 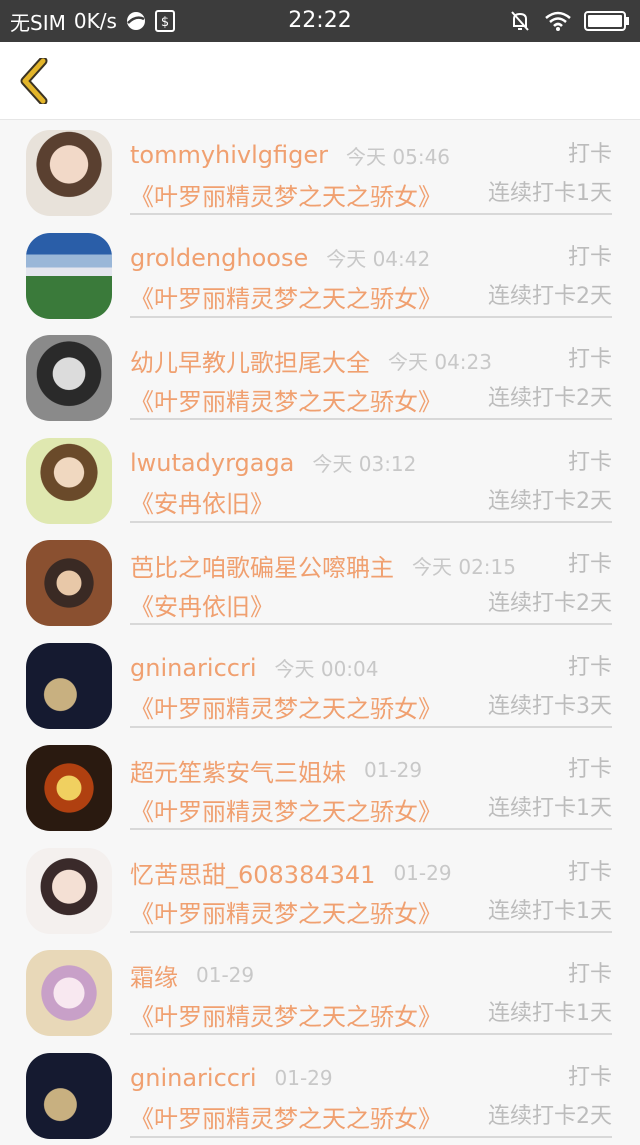 I want to click on list-item-content: 霜缘 01-29 打卡《叶罗丽精灵梦之天之骄女》 连续打卡1天, so click(x=371, y=987).